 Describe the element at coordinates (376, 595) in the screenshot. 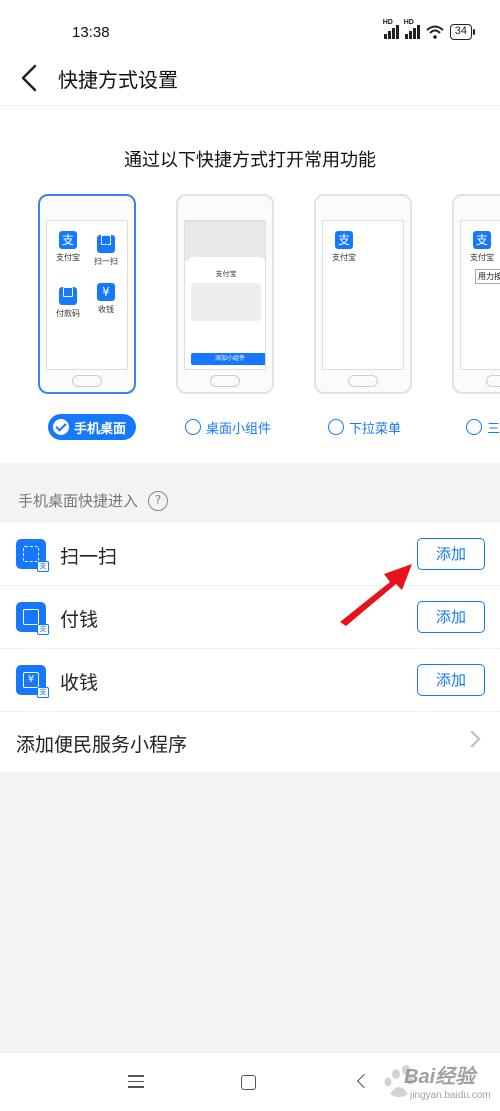

I see `red-annotation-arrow-icon` at that location.